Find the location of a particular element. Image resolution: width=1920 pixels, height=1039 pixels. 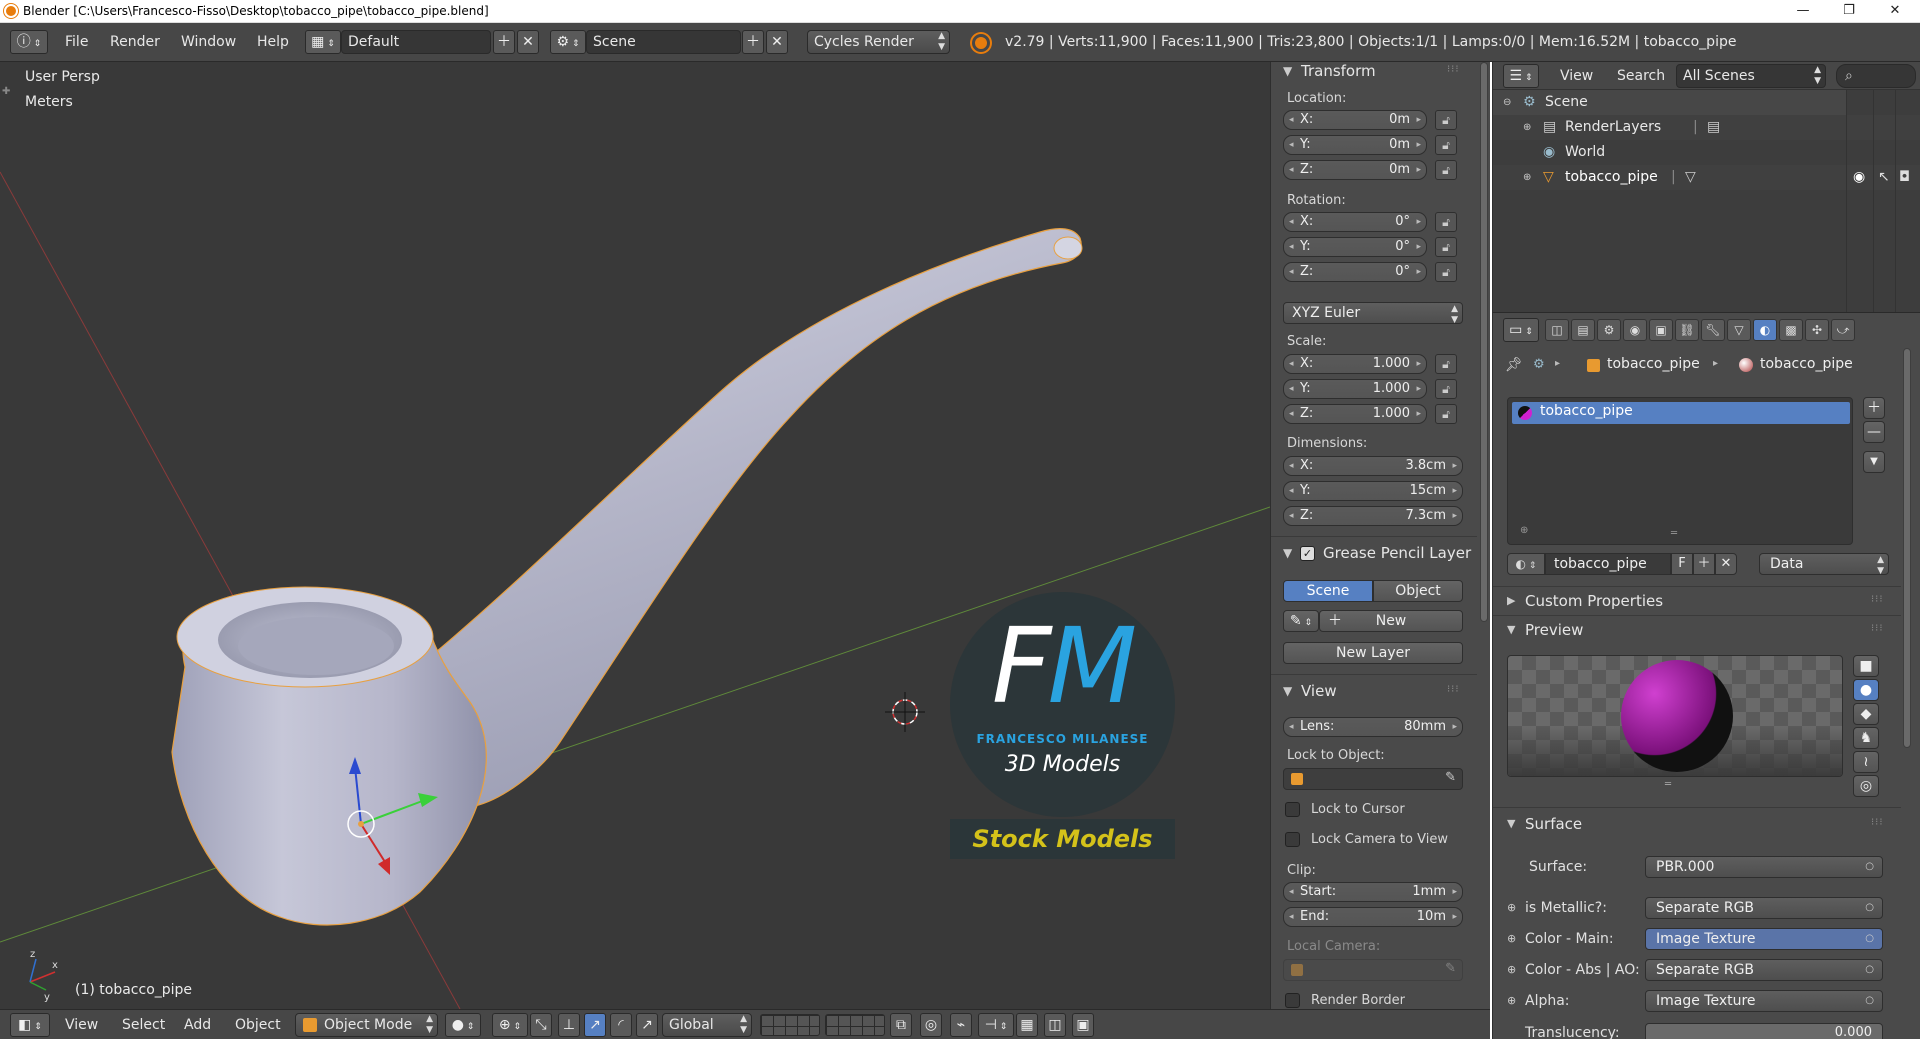

transform-orient-icon: ↗ is located at coordinates (647, 1025).